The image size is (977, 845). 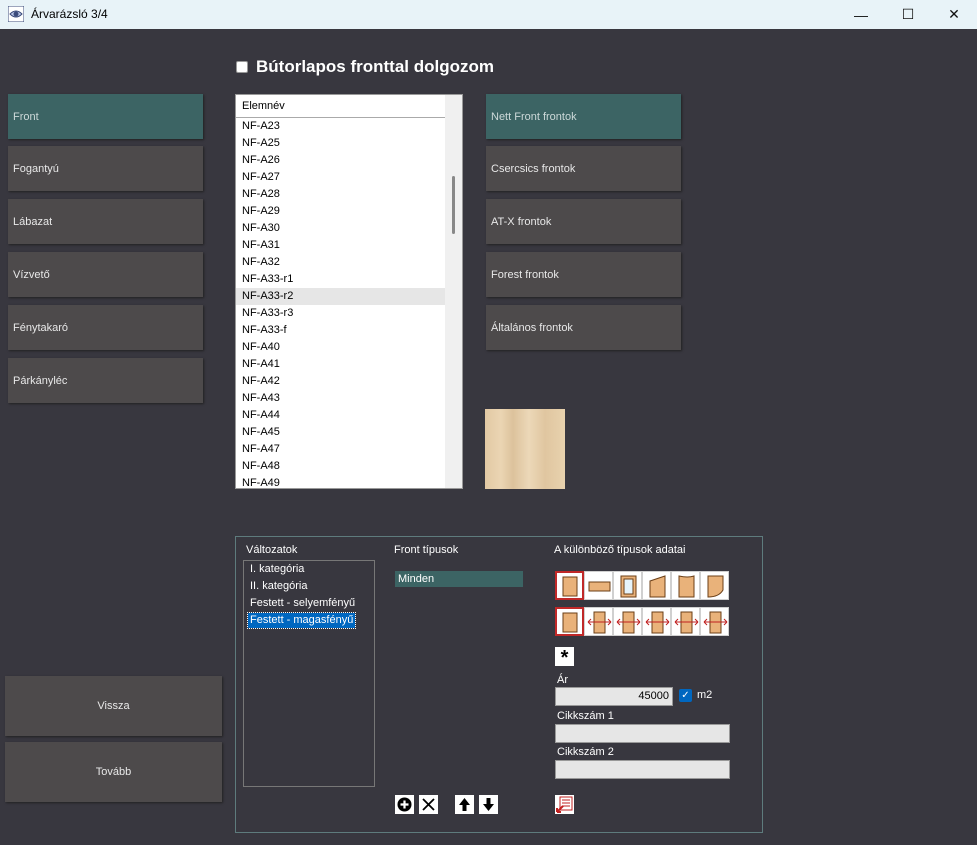 I want to click on front-size-plain-icon, so click(x=569, y=621).